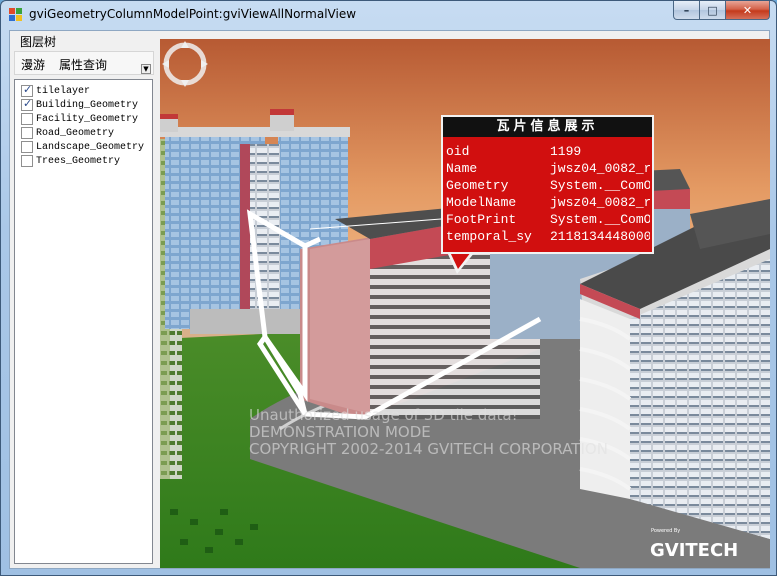 This screenshot has height=576, width=777. What do you see at coordinates (87, 105) in the screenshot?
I see `layer-label: Building_Geometry` at bounding box center [87, 105].